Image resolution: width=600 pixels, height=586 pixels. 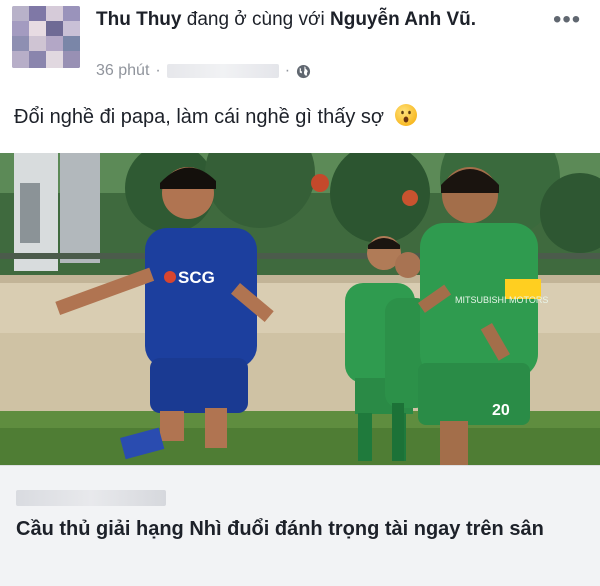 What do you see at coordinates (405, 115) in the screenshot?
I see `surprised-face-emoji` at bounding box center [405, 115].